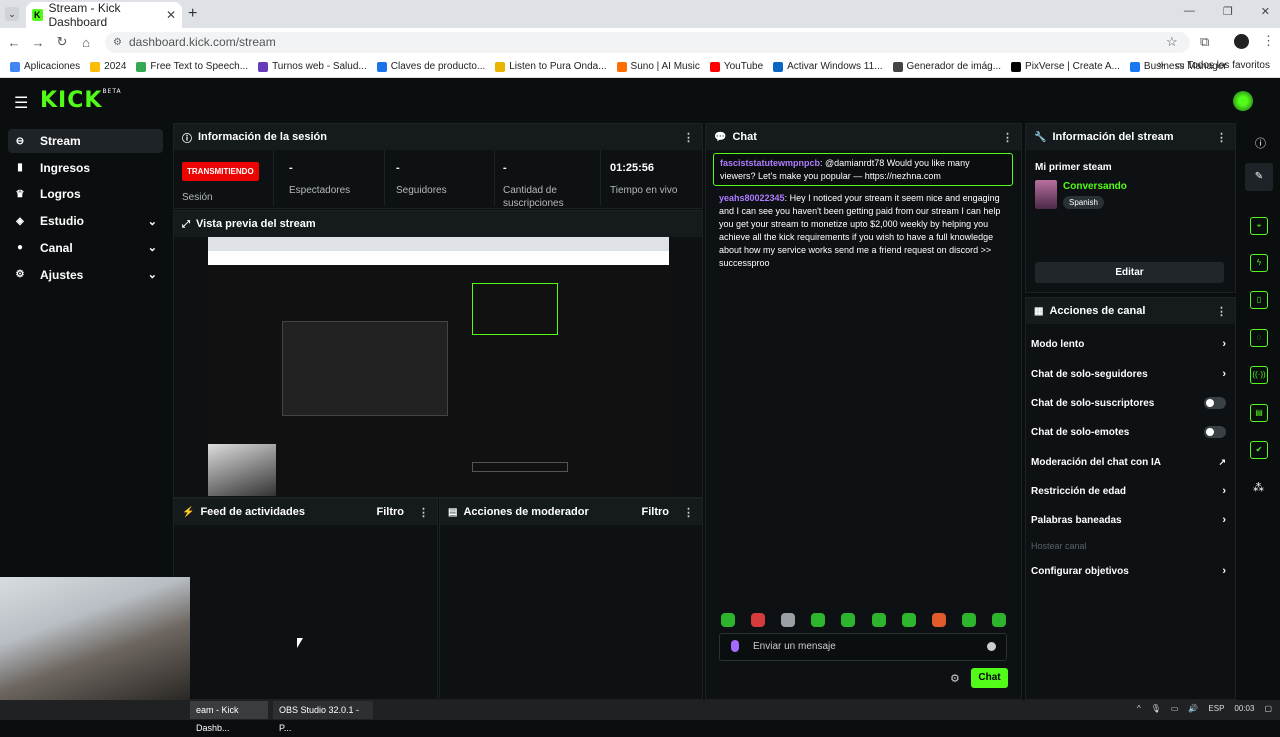 The width and height of the screenshot is (1280, 737). Describe the element at coordinates (108, 66) in the screenshot. I see `bookmark-item: 2024` at that location.